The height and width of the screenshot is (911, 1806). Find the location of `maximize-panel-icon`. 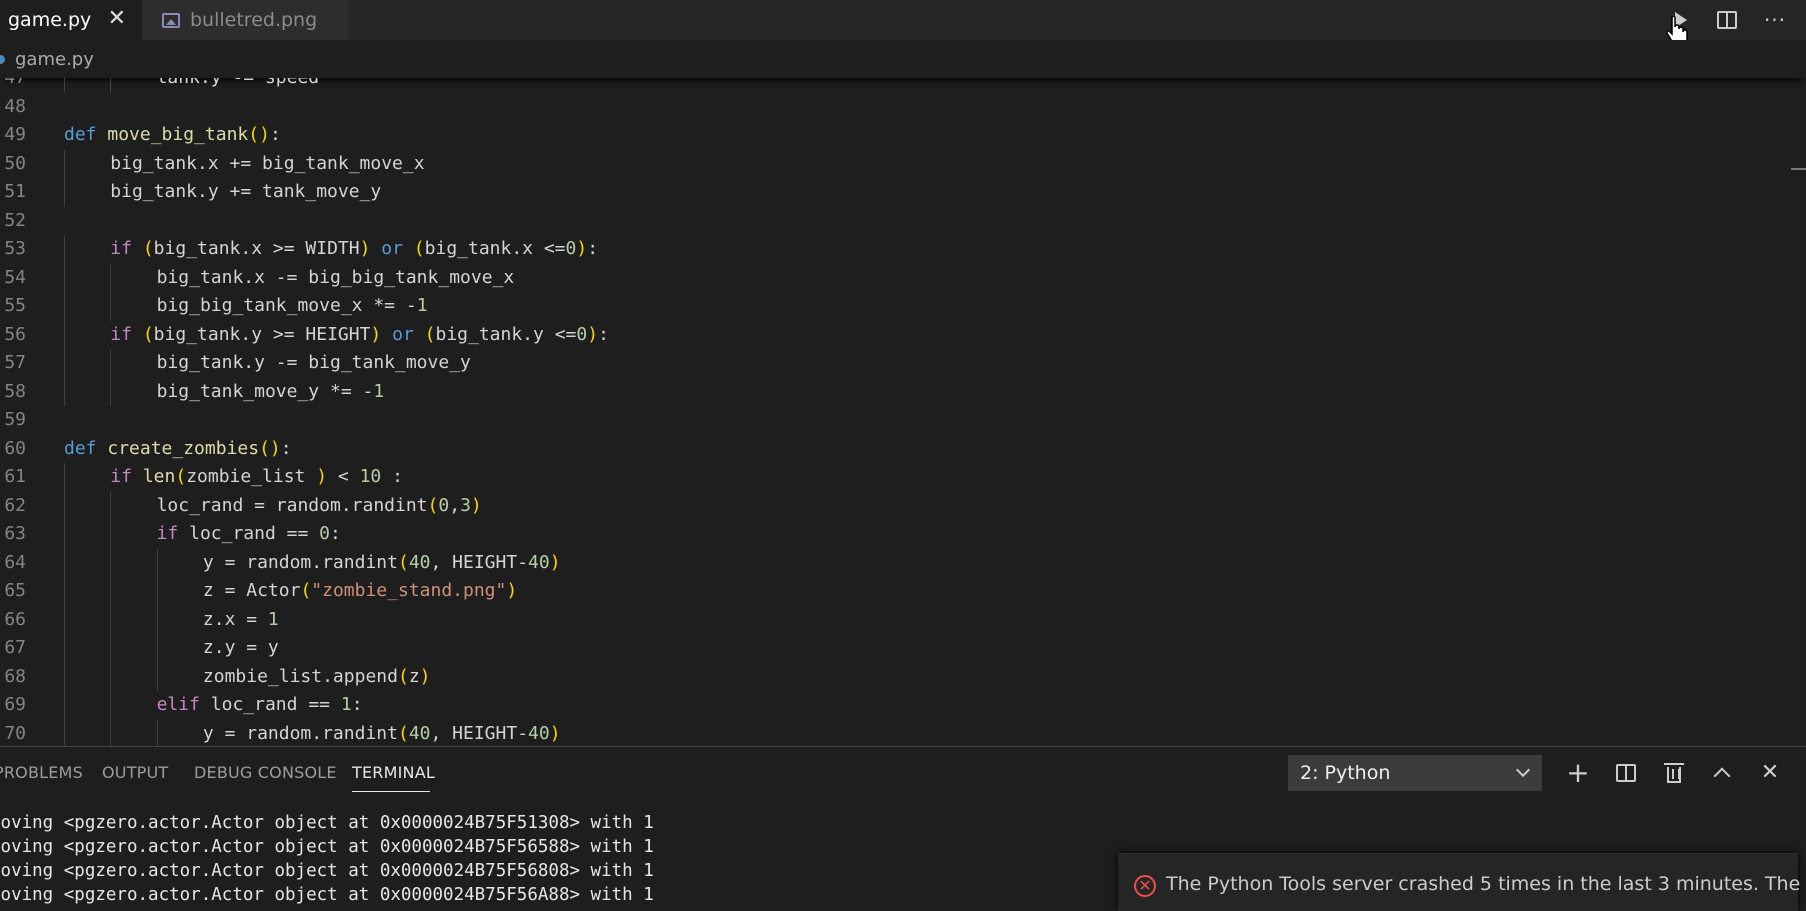

maximize-panel-icon is located at coordinates (1722, 773).